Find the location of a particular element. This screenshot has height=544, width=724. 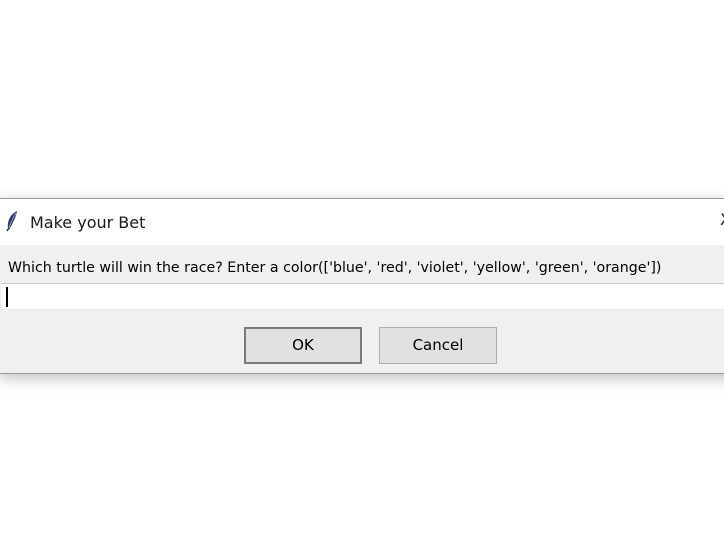

feather-icon is located at coordinates (12, 221).